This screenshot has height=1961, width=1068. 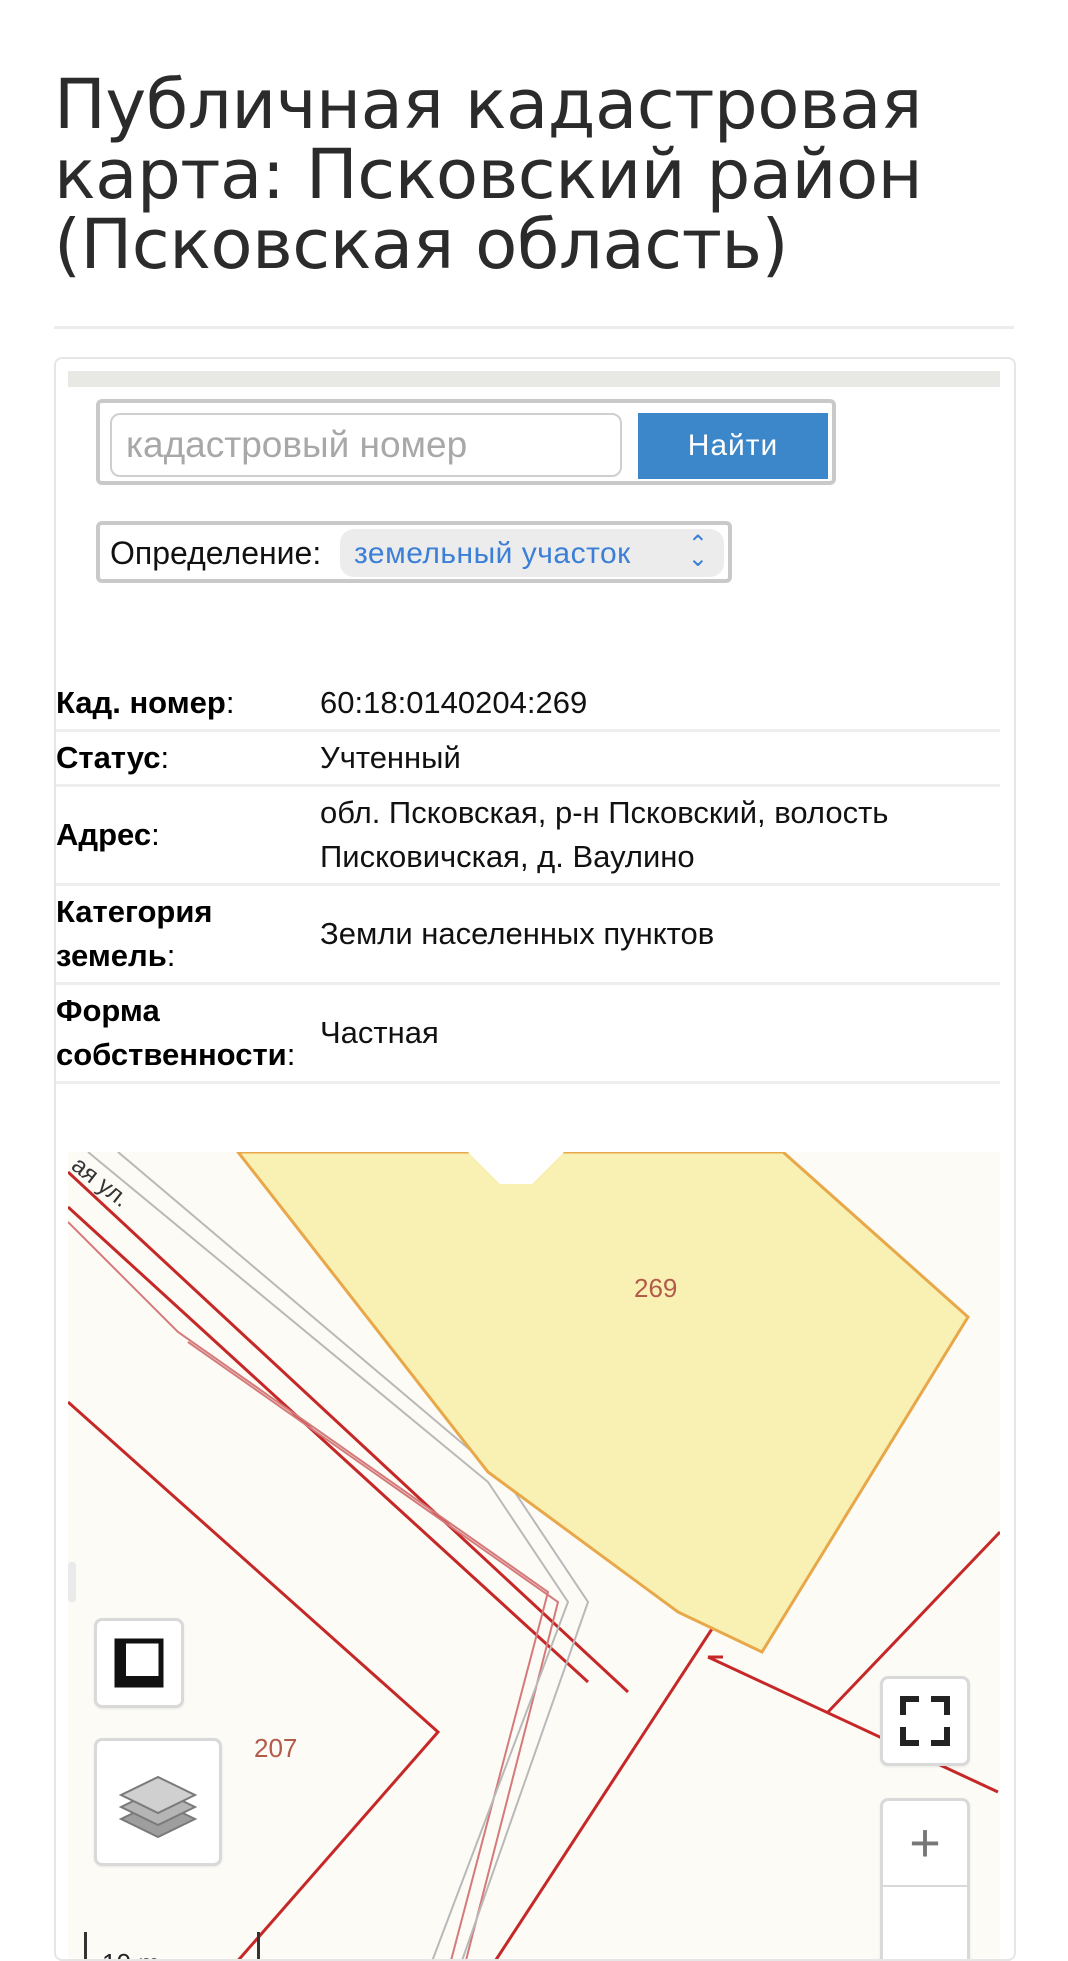 What do you see at coordinates (653, 935) in the screenshot?
I see `row-value-land-category: Земли населенных пунктов` at bounding box center [653, 935].